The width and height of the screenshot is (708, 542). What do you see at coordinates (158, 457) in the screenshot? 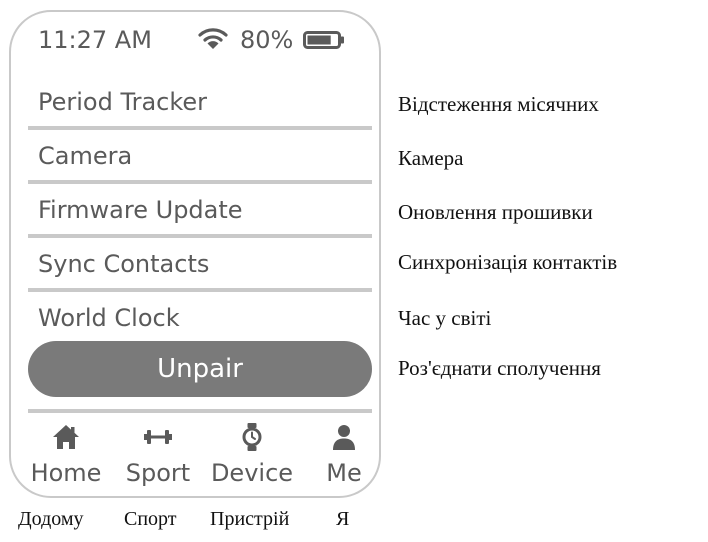
I see `nav-sport: Sport` at bounding box center [158, 457].